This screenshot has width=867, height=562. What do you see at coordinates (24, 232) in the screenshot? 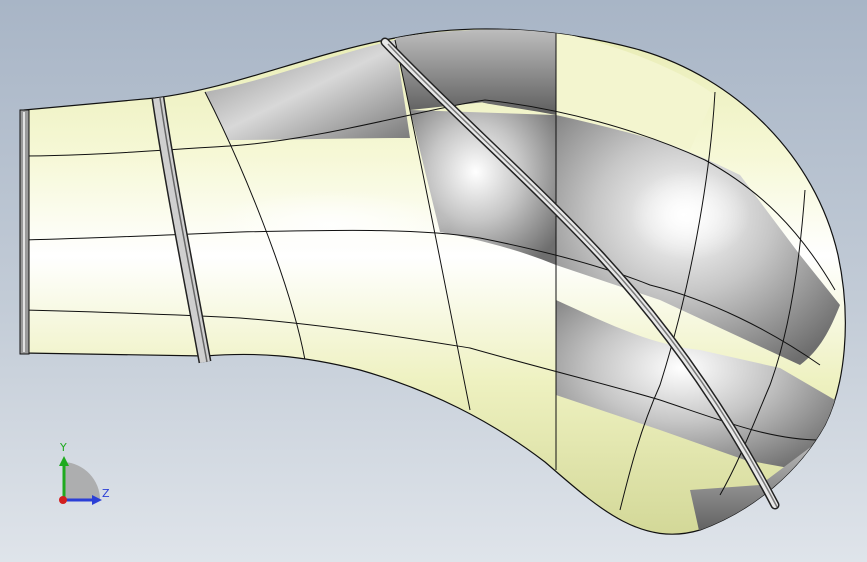
I see `pipe-end-flange` at bounding box center [24, 232].